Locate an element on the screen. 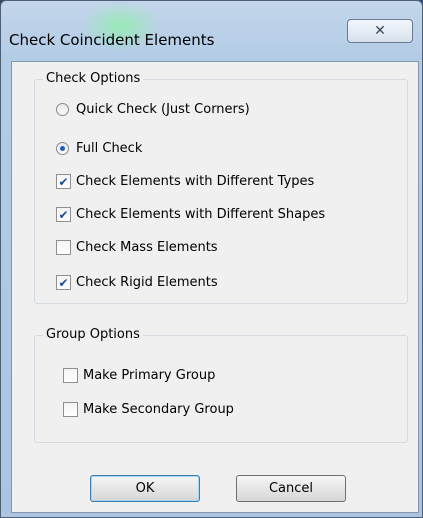  radio-label: Full Check is located at coordinates (109, 148).